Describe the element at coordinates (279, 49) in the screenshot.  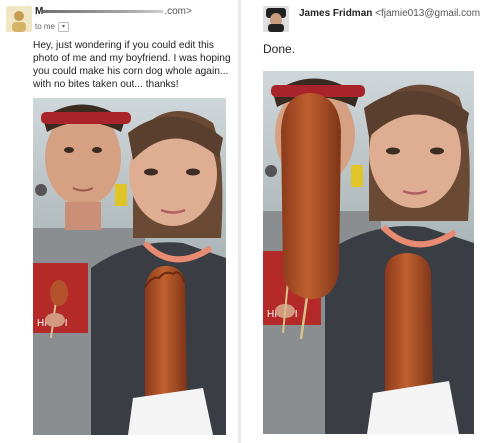
I see `reply-text: Done.` at that location.